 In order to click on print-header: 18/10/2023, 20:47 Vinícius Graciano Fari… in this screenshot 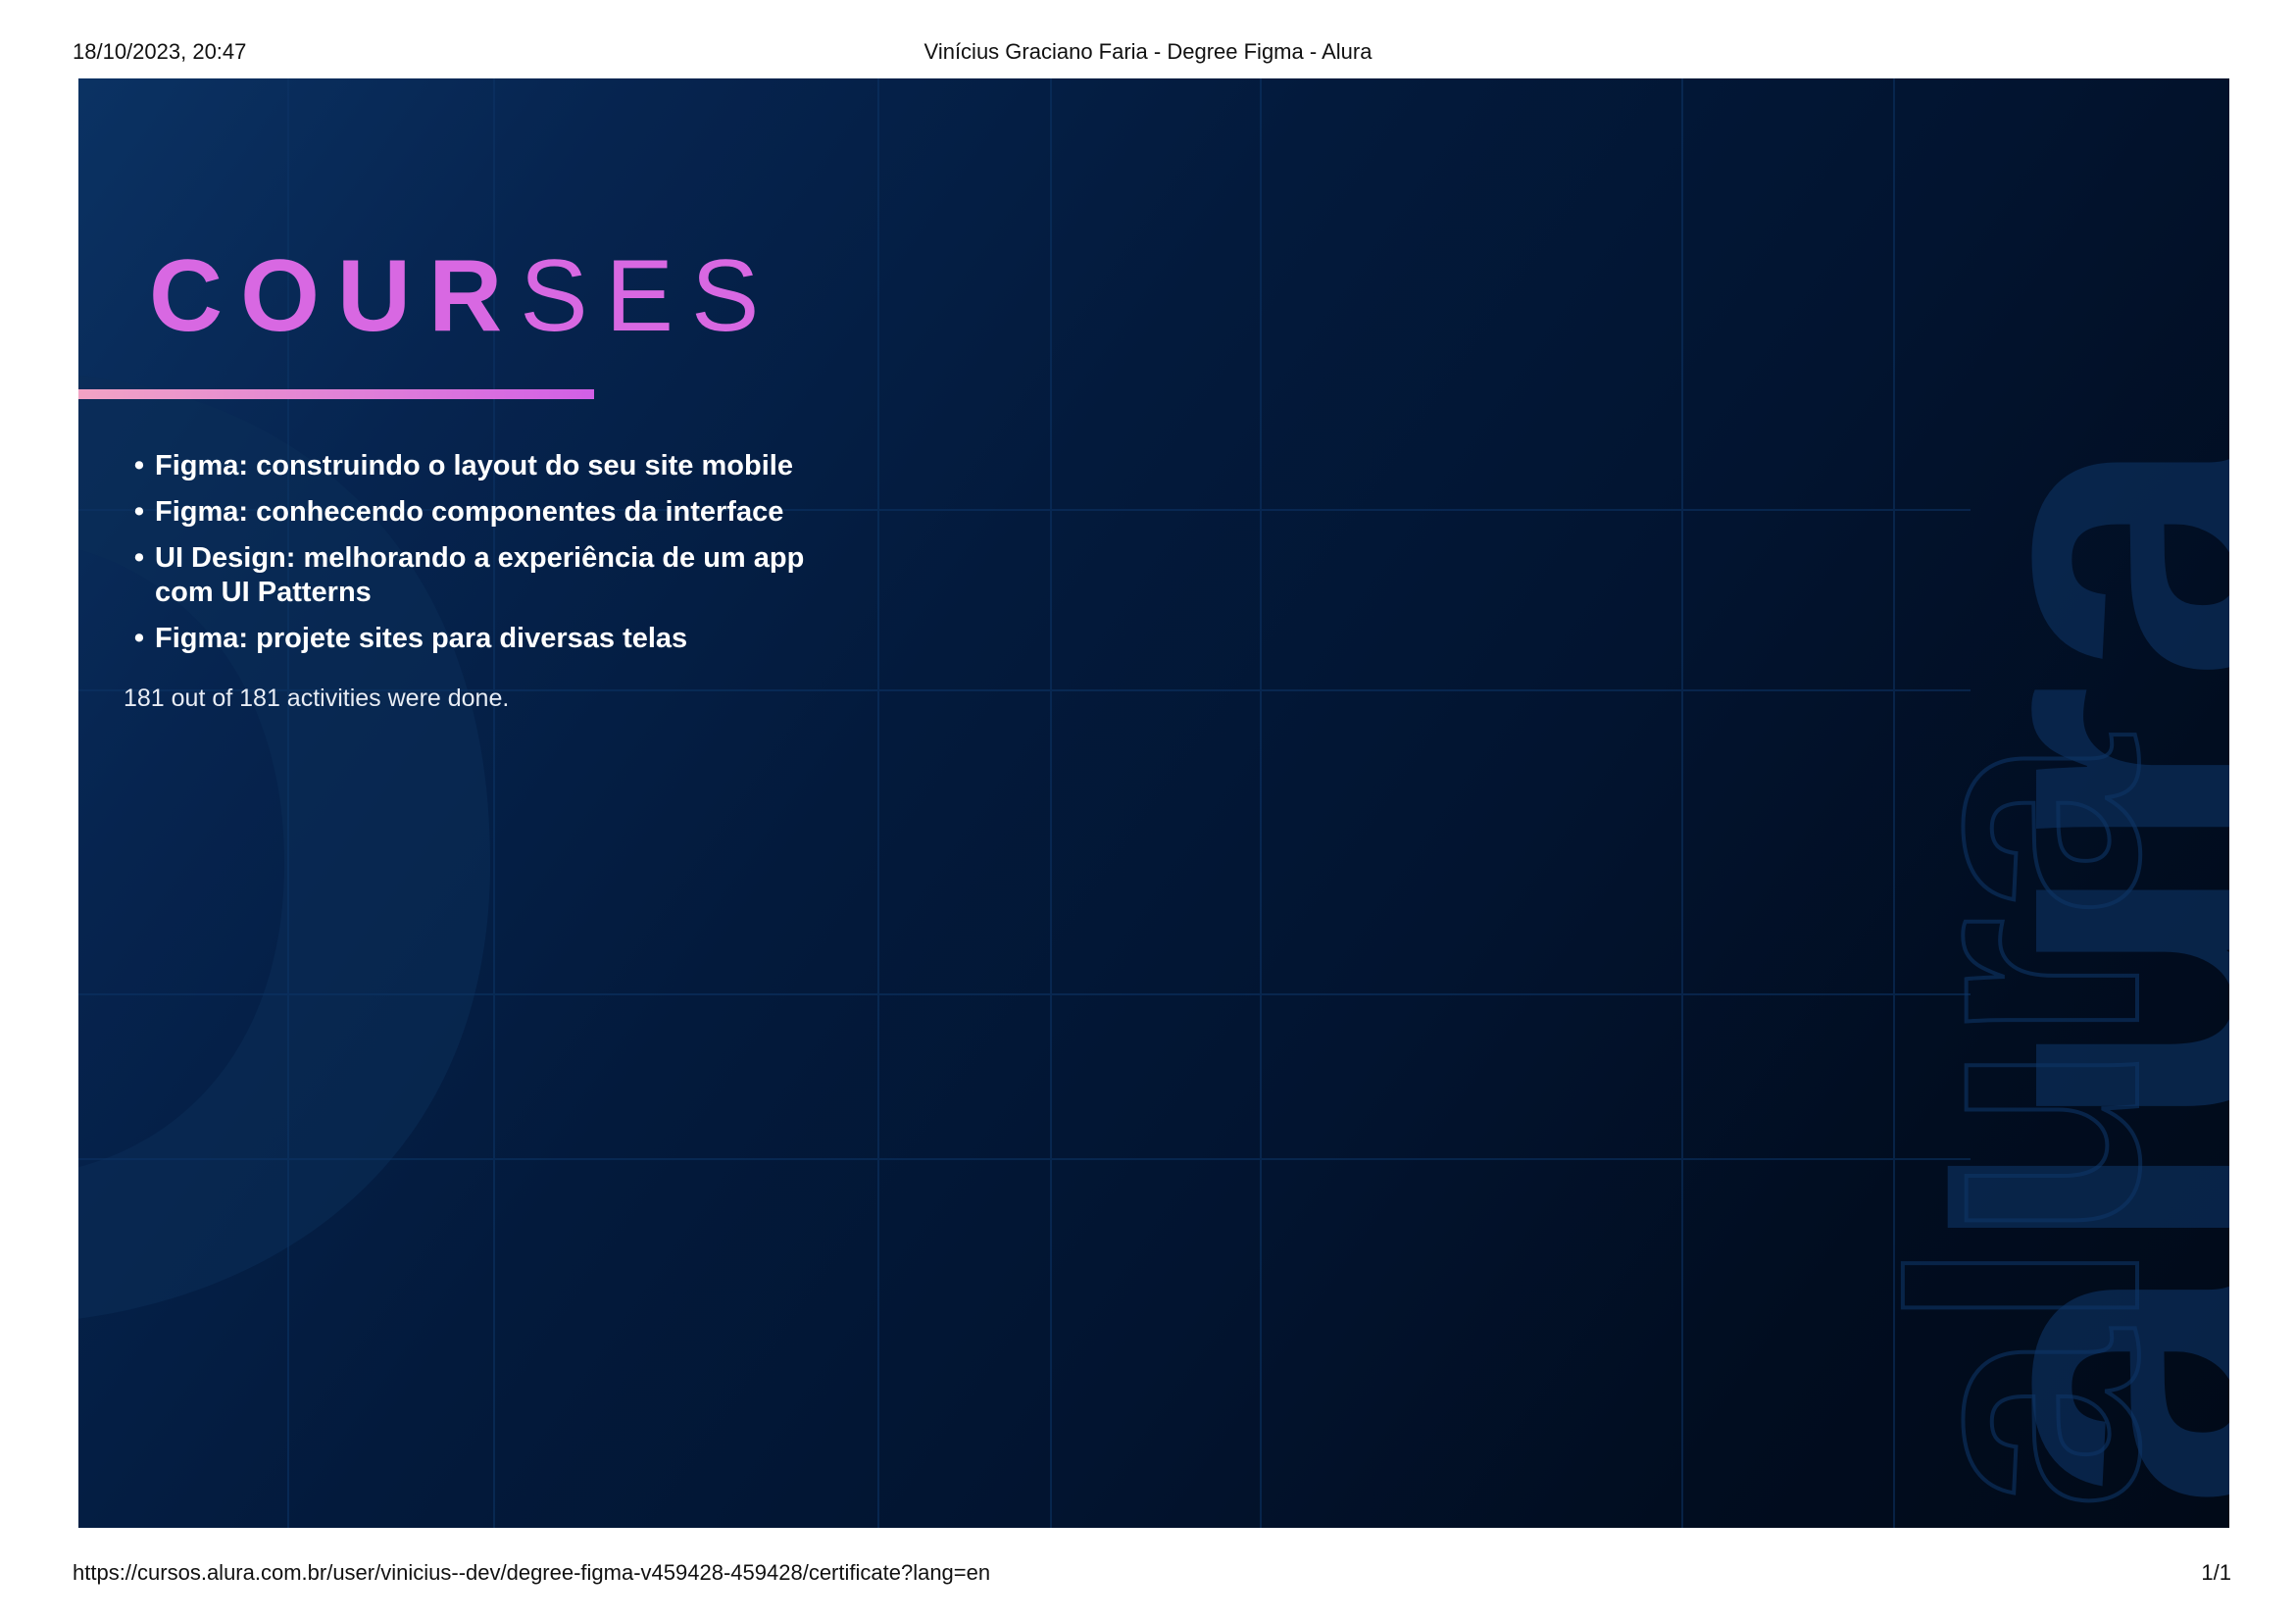, I will do `click(1148, 54)`.